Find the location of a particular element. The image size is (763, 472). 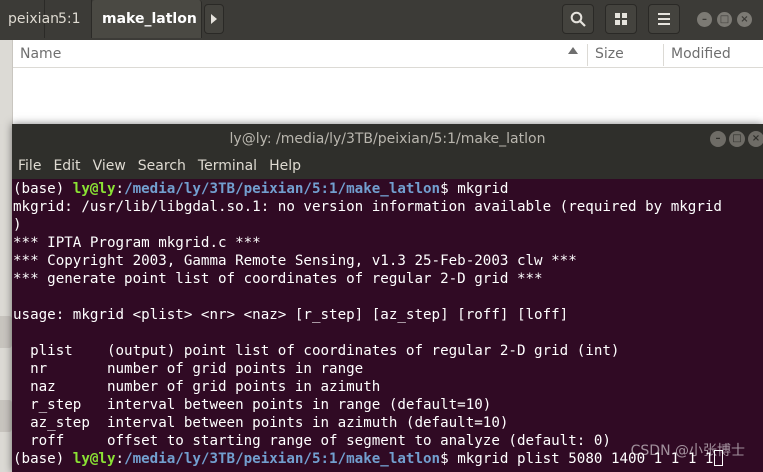

hamburger-menu-icon is located at coordinates (664, 19).